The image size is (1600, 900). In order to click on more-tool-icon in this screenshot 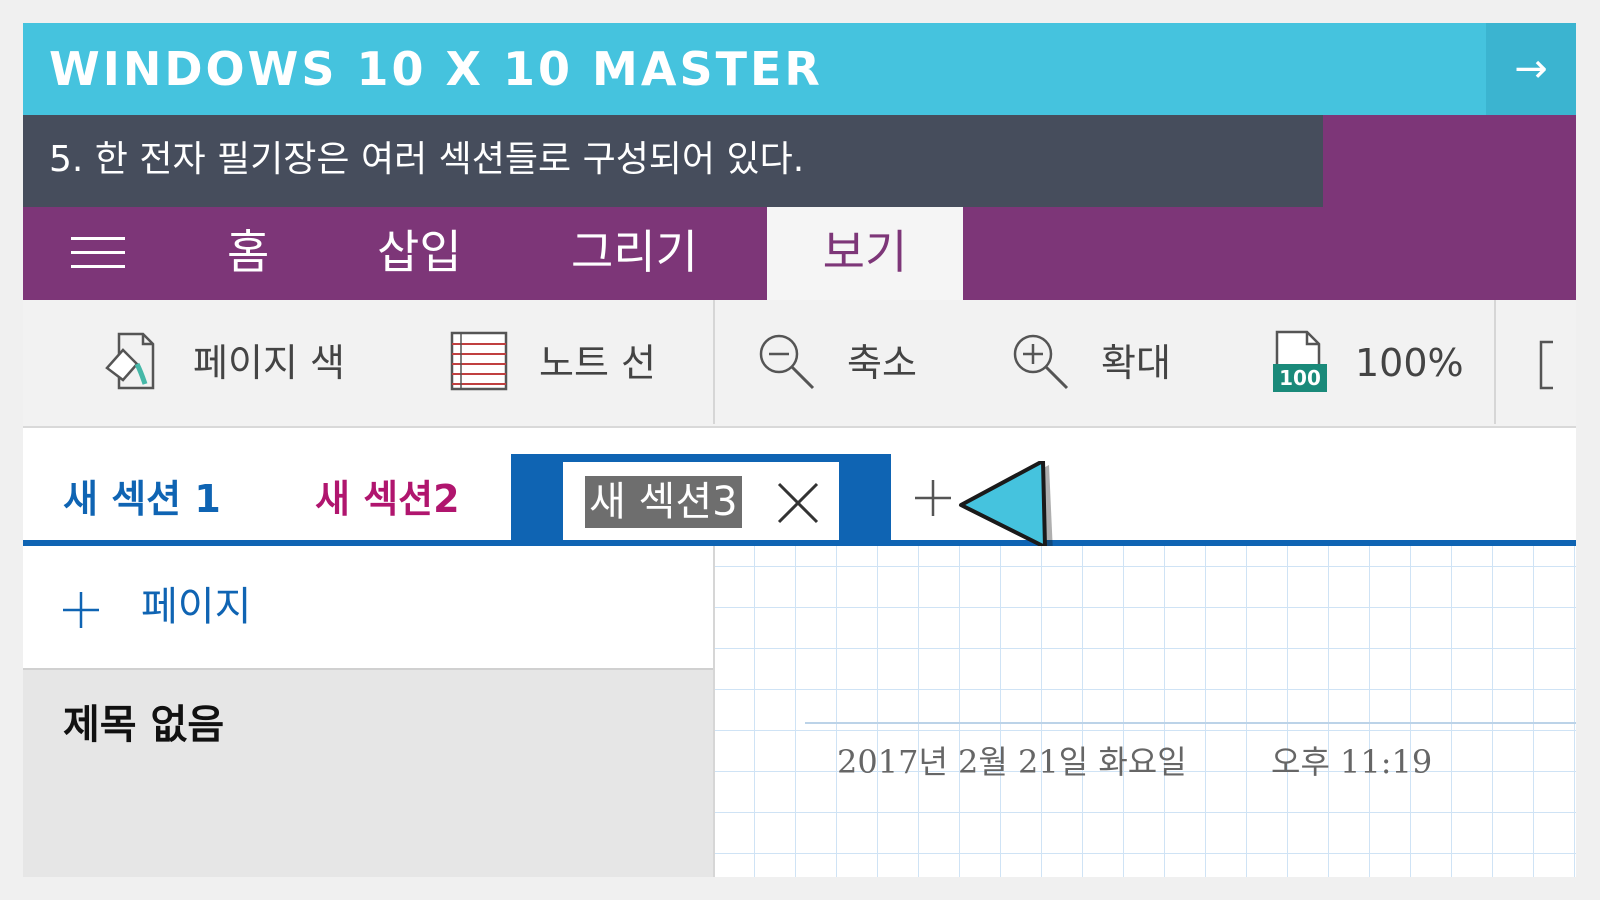, I will do `click(1547, 365)`.